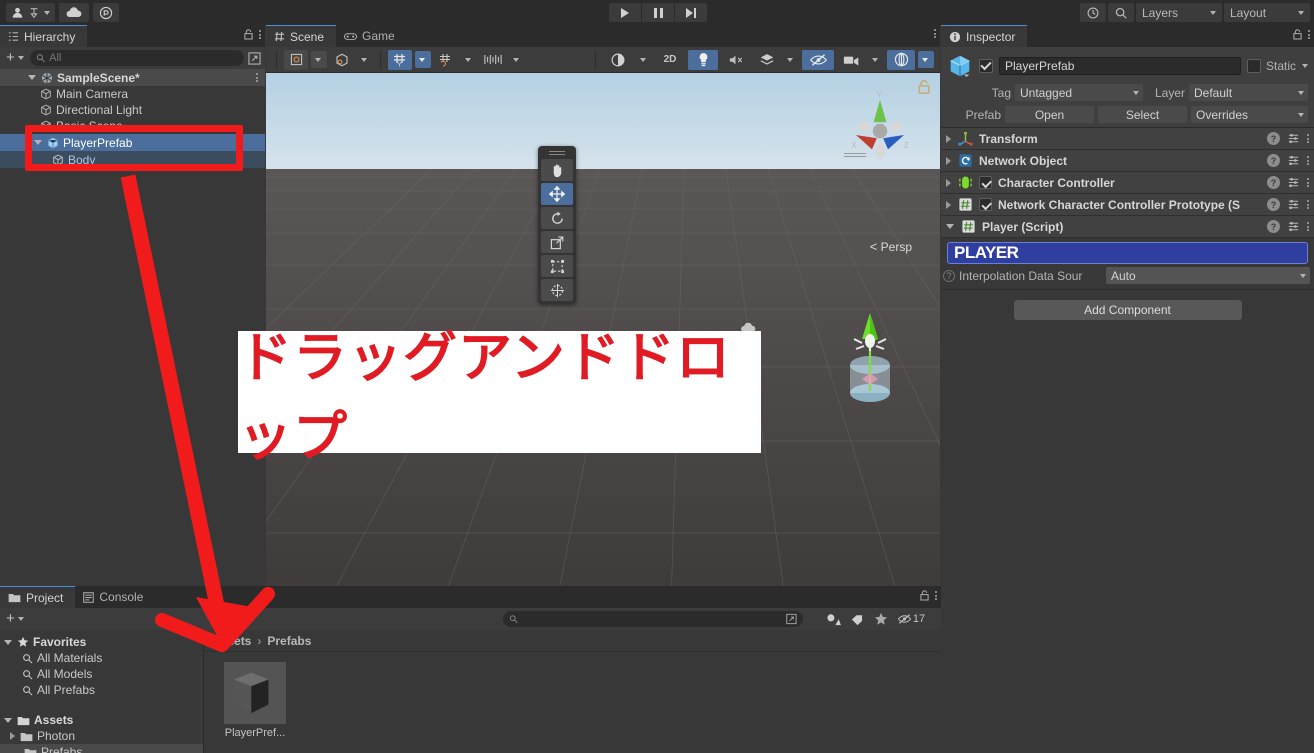 The image size is (1314, 753). Describe the element at coordinates (767, 60) in the screenshot. I see `toggle-fx-button` at that location.